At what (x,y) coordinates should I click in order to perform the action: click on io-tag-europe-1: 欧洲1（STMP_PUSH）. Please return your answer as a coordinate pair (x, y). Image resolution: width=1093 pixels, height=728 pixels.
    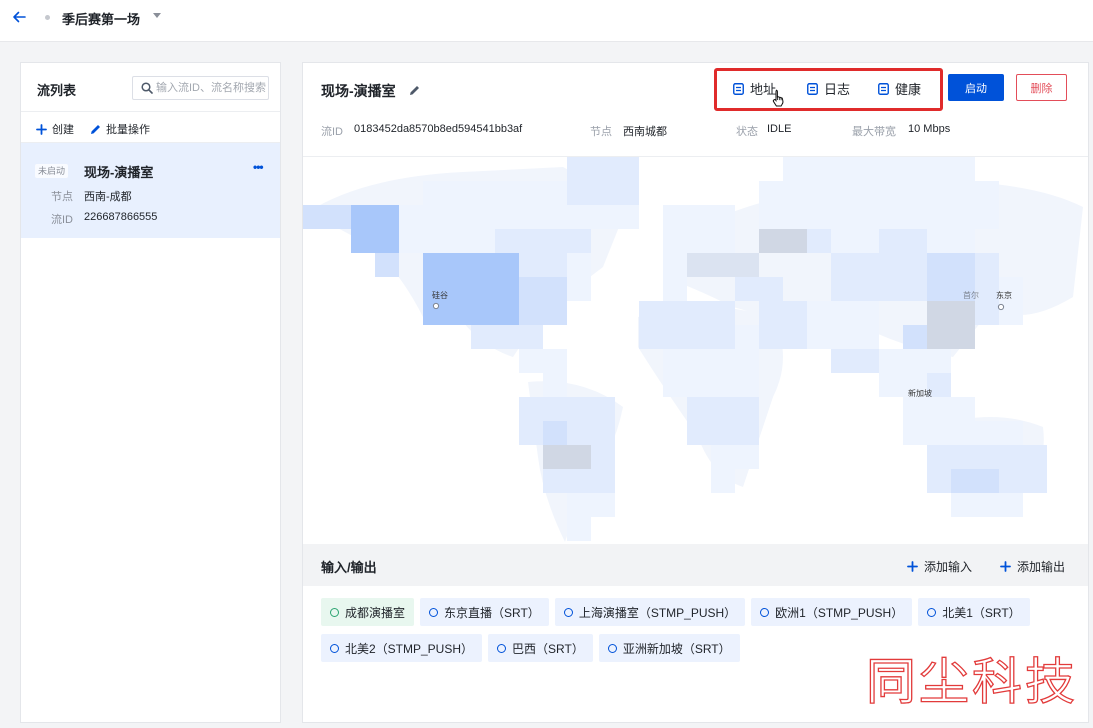
    Looking at the image, I should click on (832, 612).